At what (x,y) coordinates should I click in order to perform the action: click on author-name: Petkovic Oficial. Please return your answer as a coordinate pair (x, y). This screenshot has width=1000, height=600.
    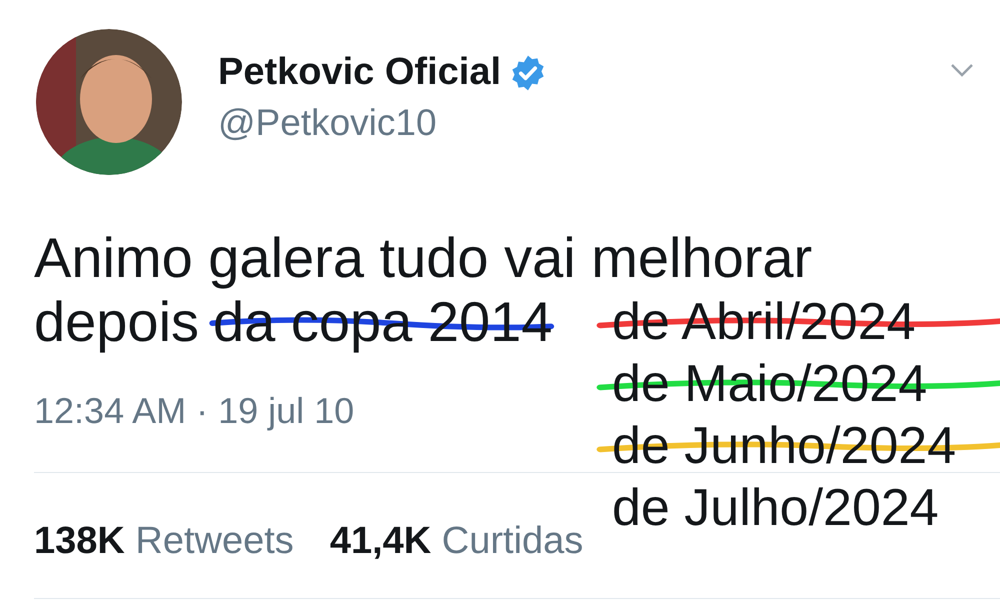
    Looking at the image, I should click on (360, 72).